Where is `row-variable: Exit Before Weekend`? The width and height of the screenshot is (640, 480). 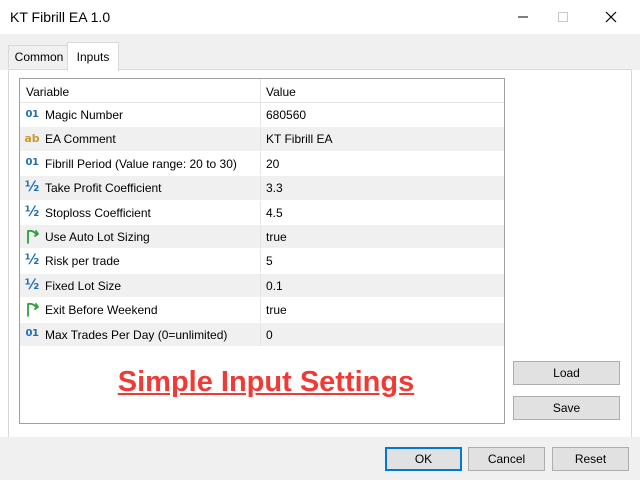 row-variable: Exit Before Weekend is located at coordinates (101, 310).